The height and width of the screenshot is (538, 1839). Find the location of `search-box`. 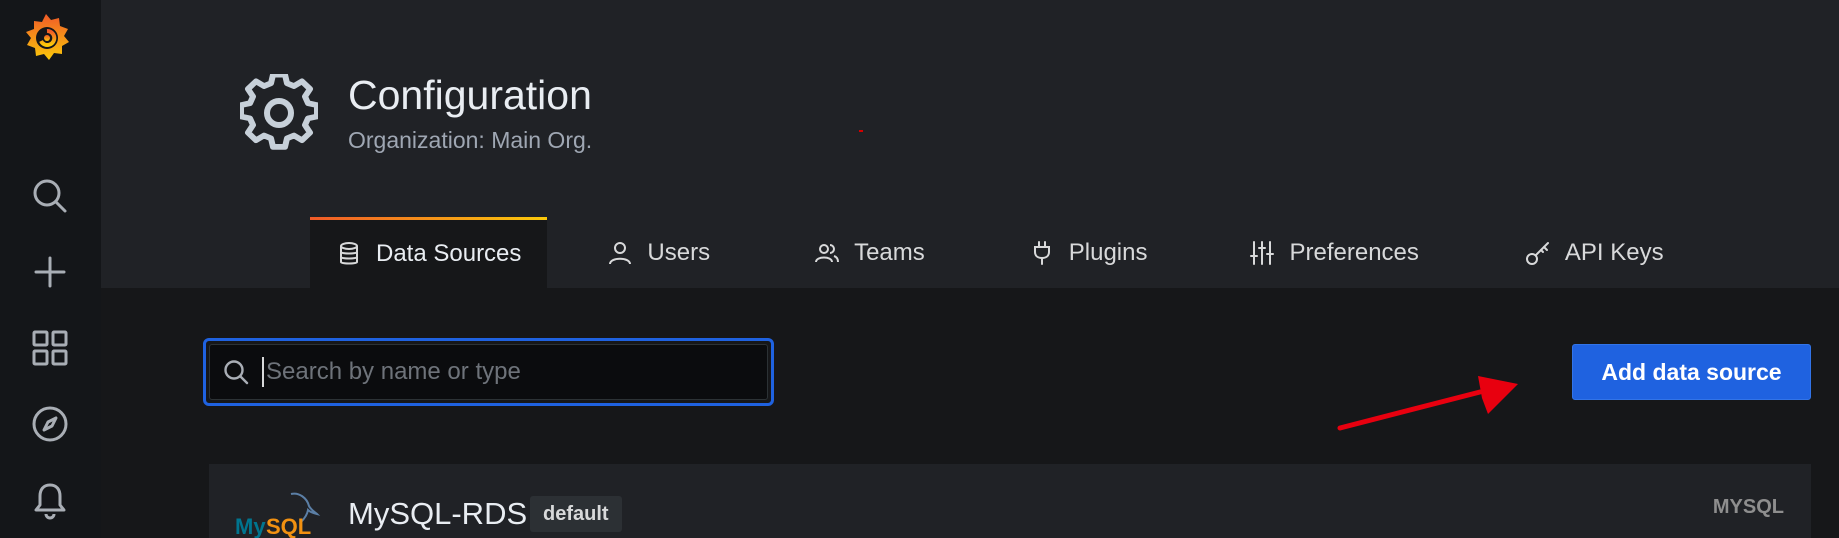

search-box is located at coordinates (488, 372).